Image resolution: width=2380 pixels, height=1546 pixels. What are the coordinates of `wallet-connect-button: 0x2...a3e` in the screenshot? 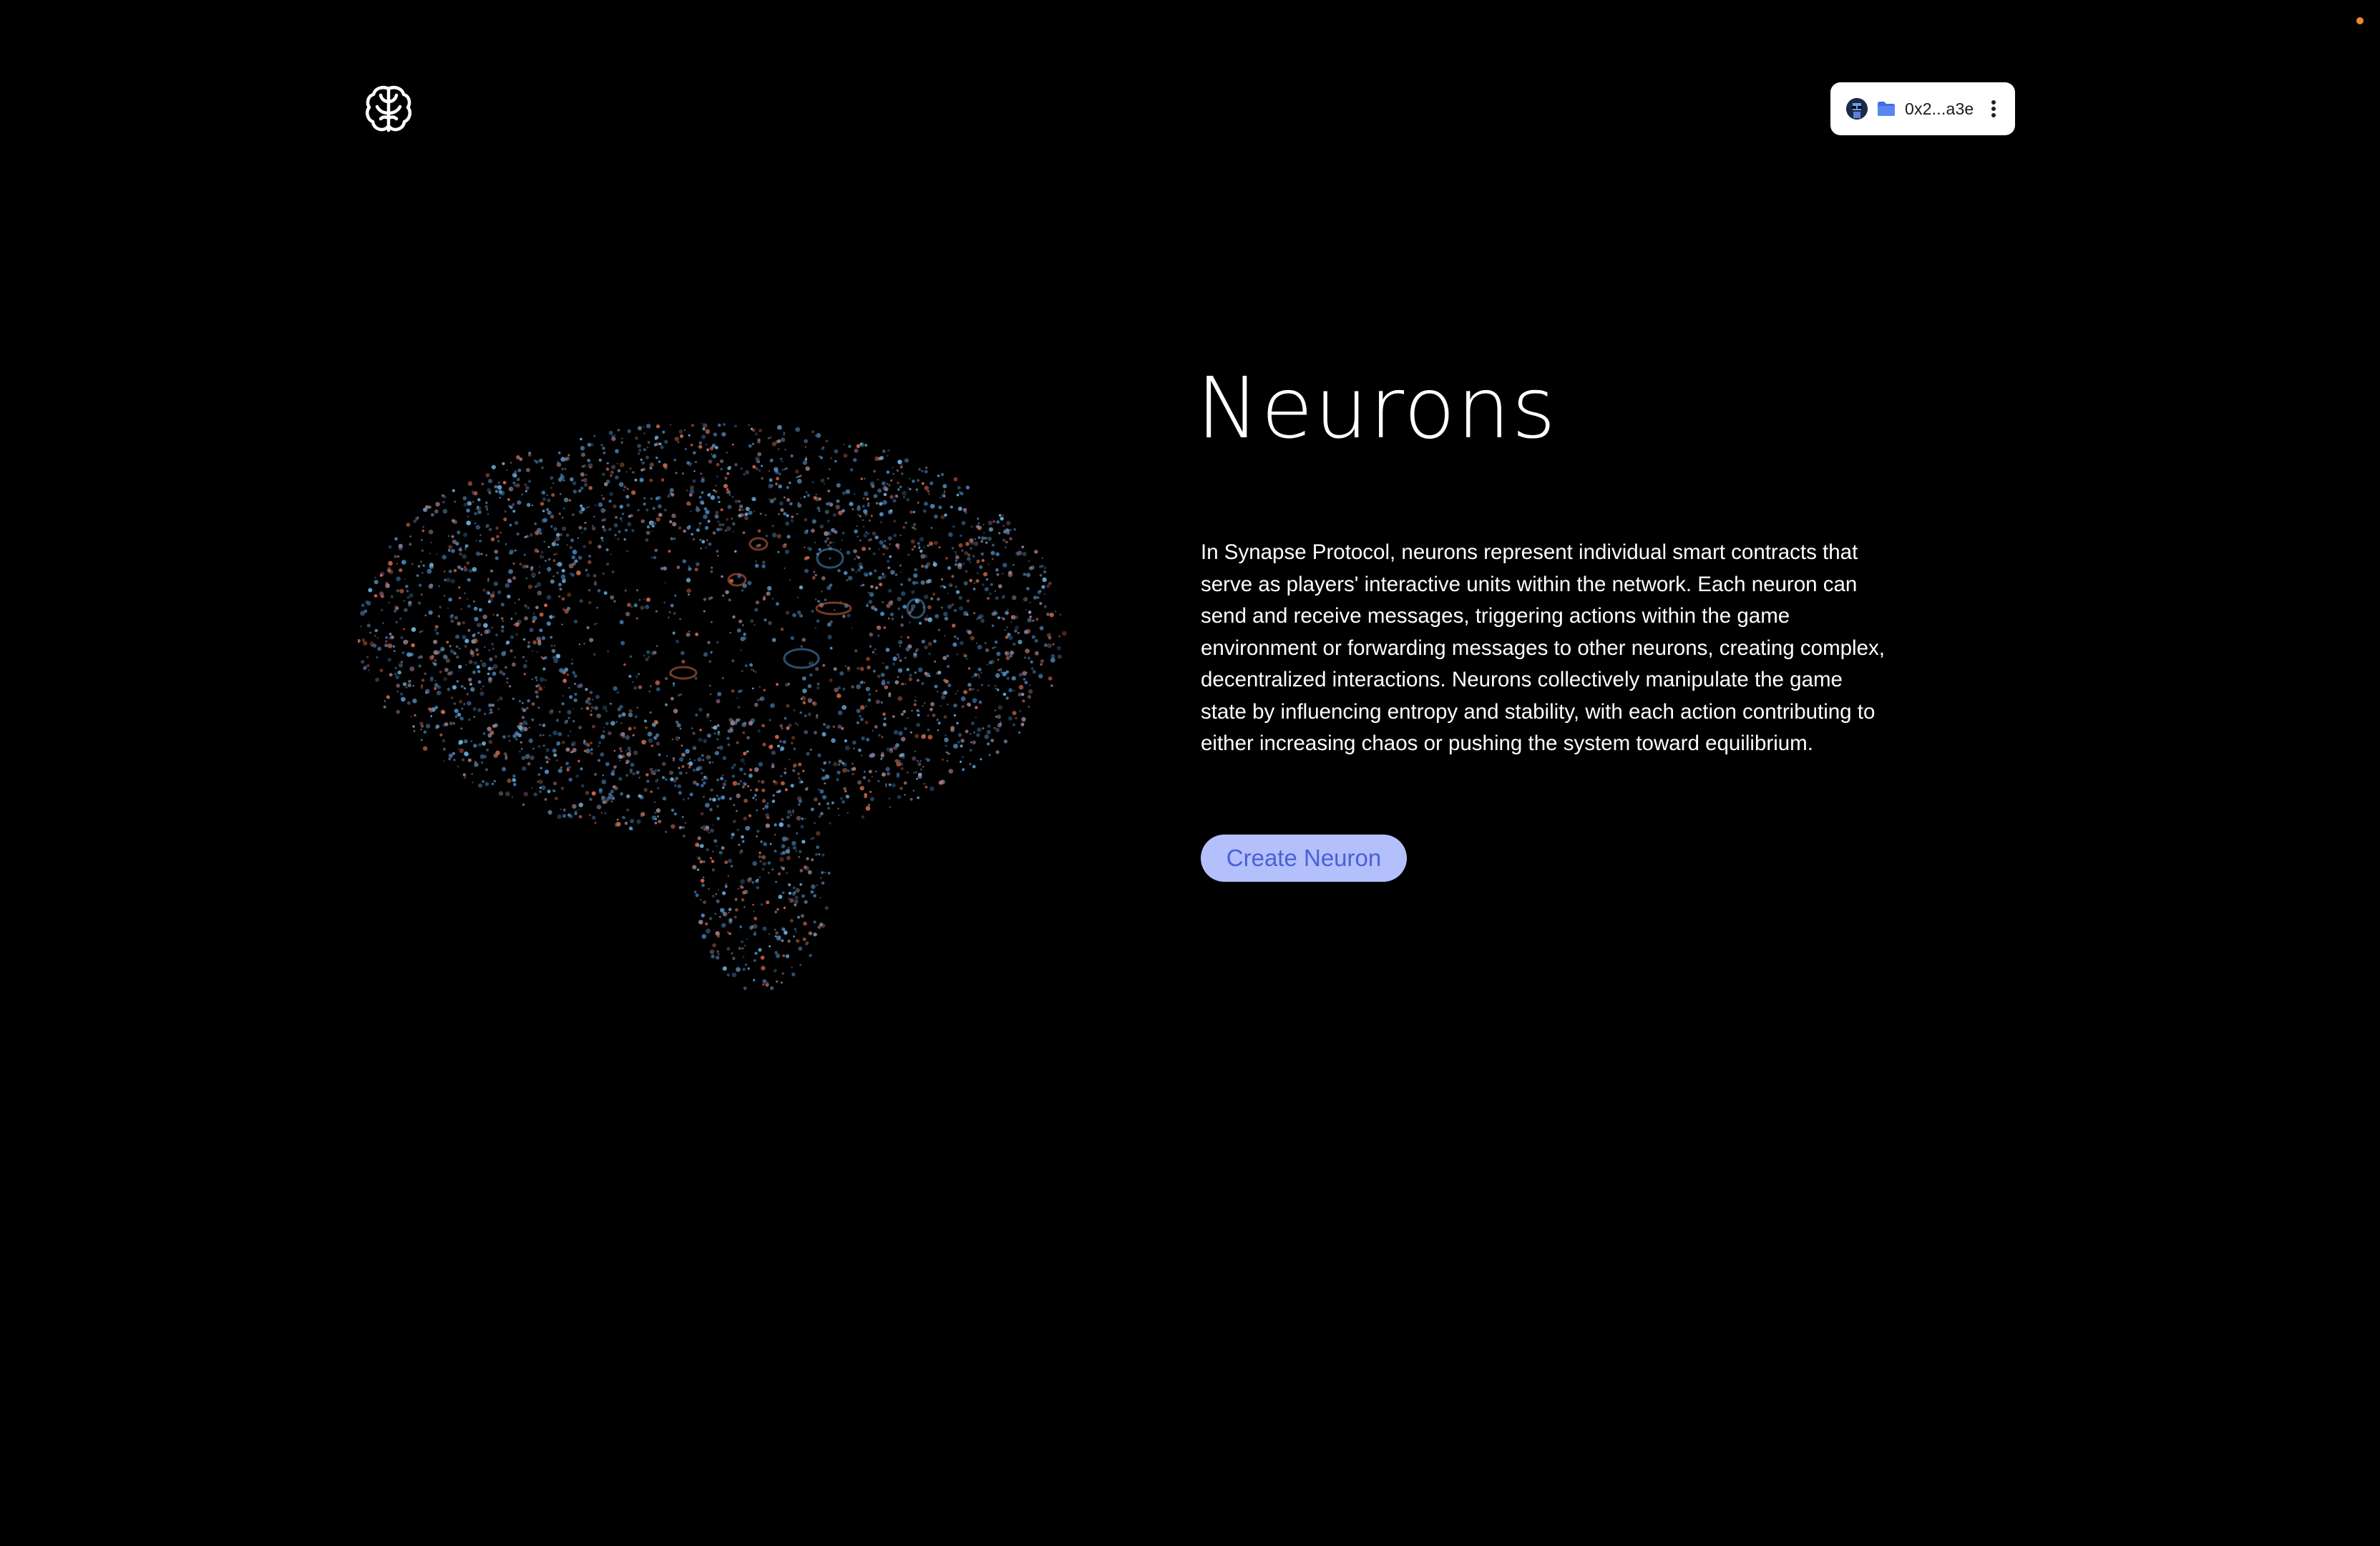 It's located at (1922, 108).